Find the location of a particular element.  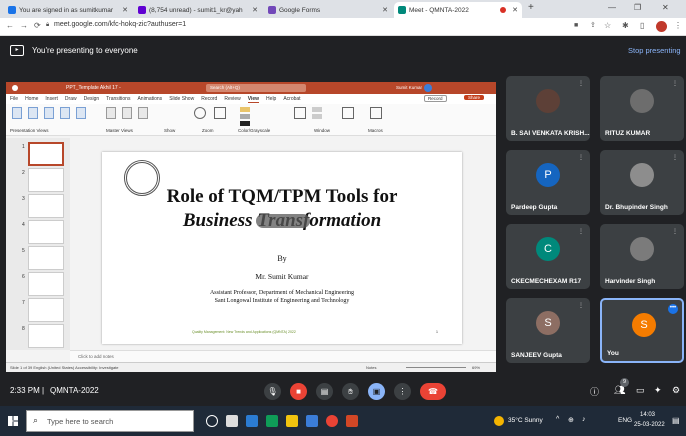

ppt-menu-draw: Draw is located at coordinates (71, 99).